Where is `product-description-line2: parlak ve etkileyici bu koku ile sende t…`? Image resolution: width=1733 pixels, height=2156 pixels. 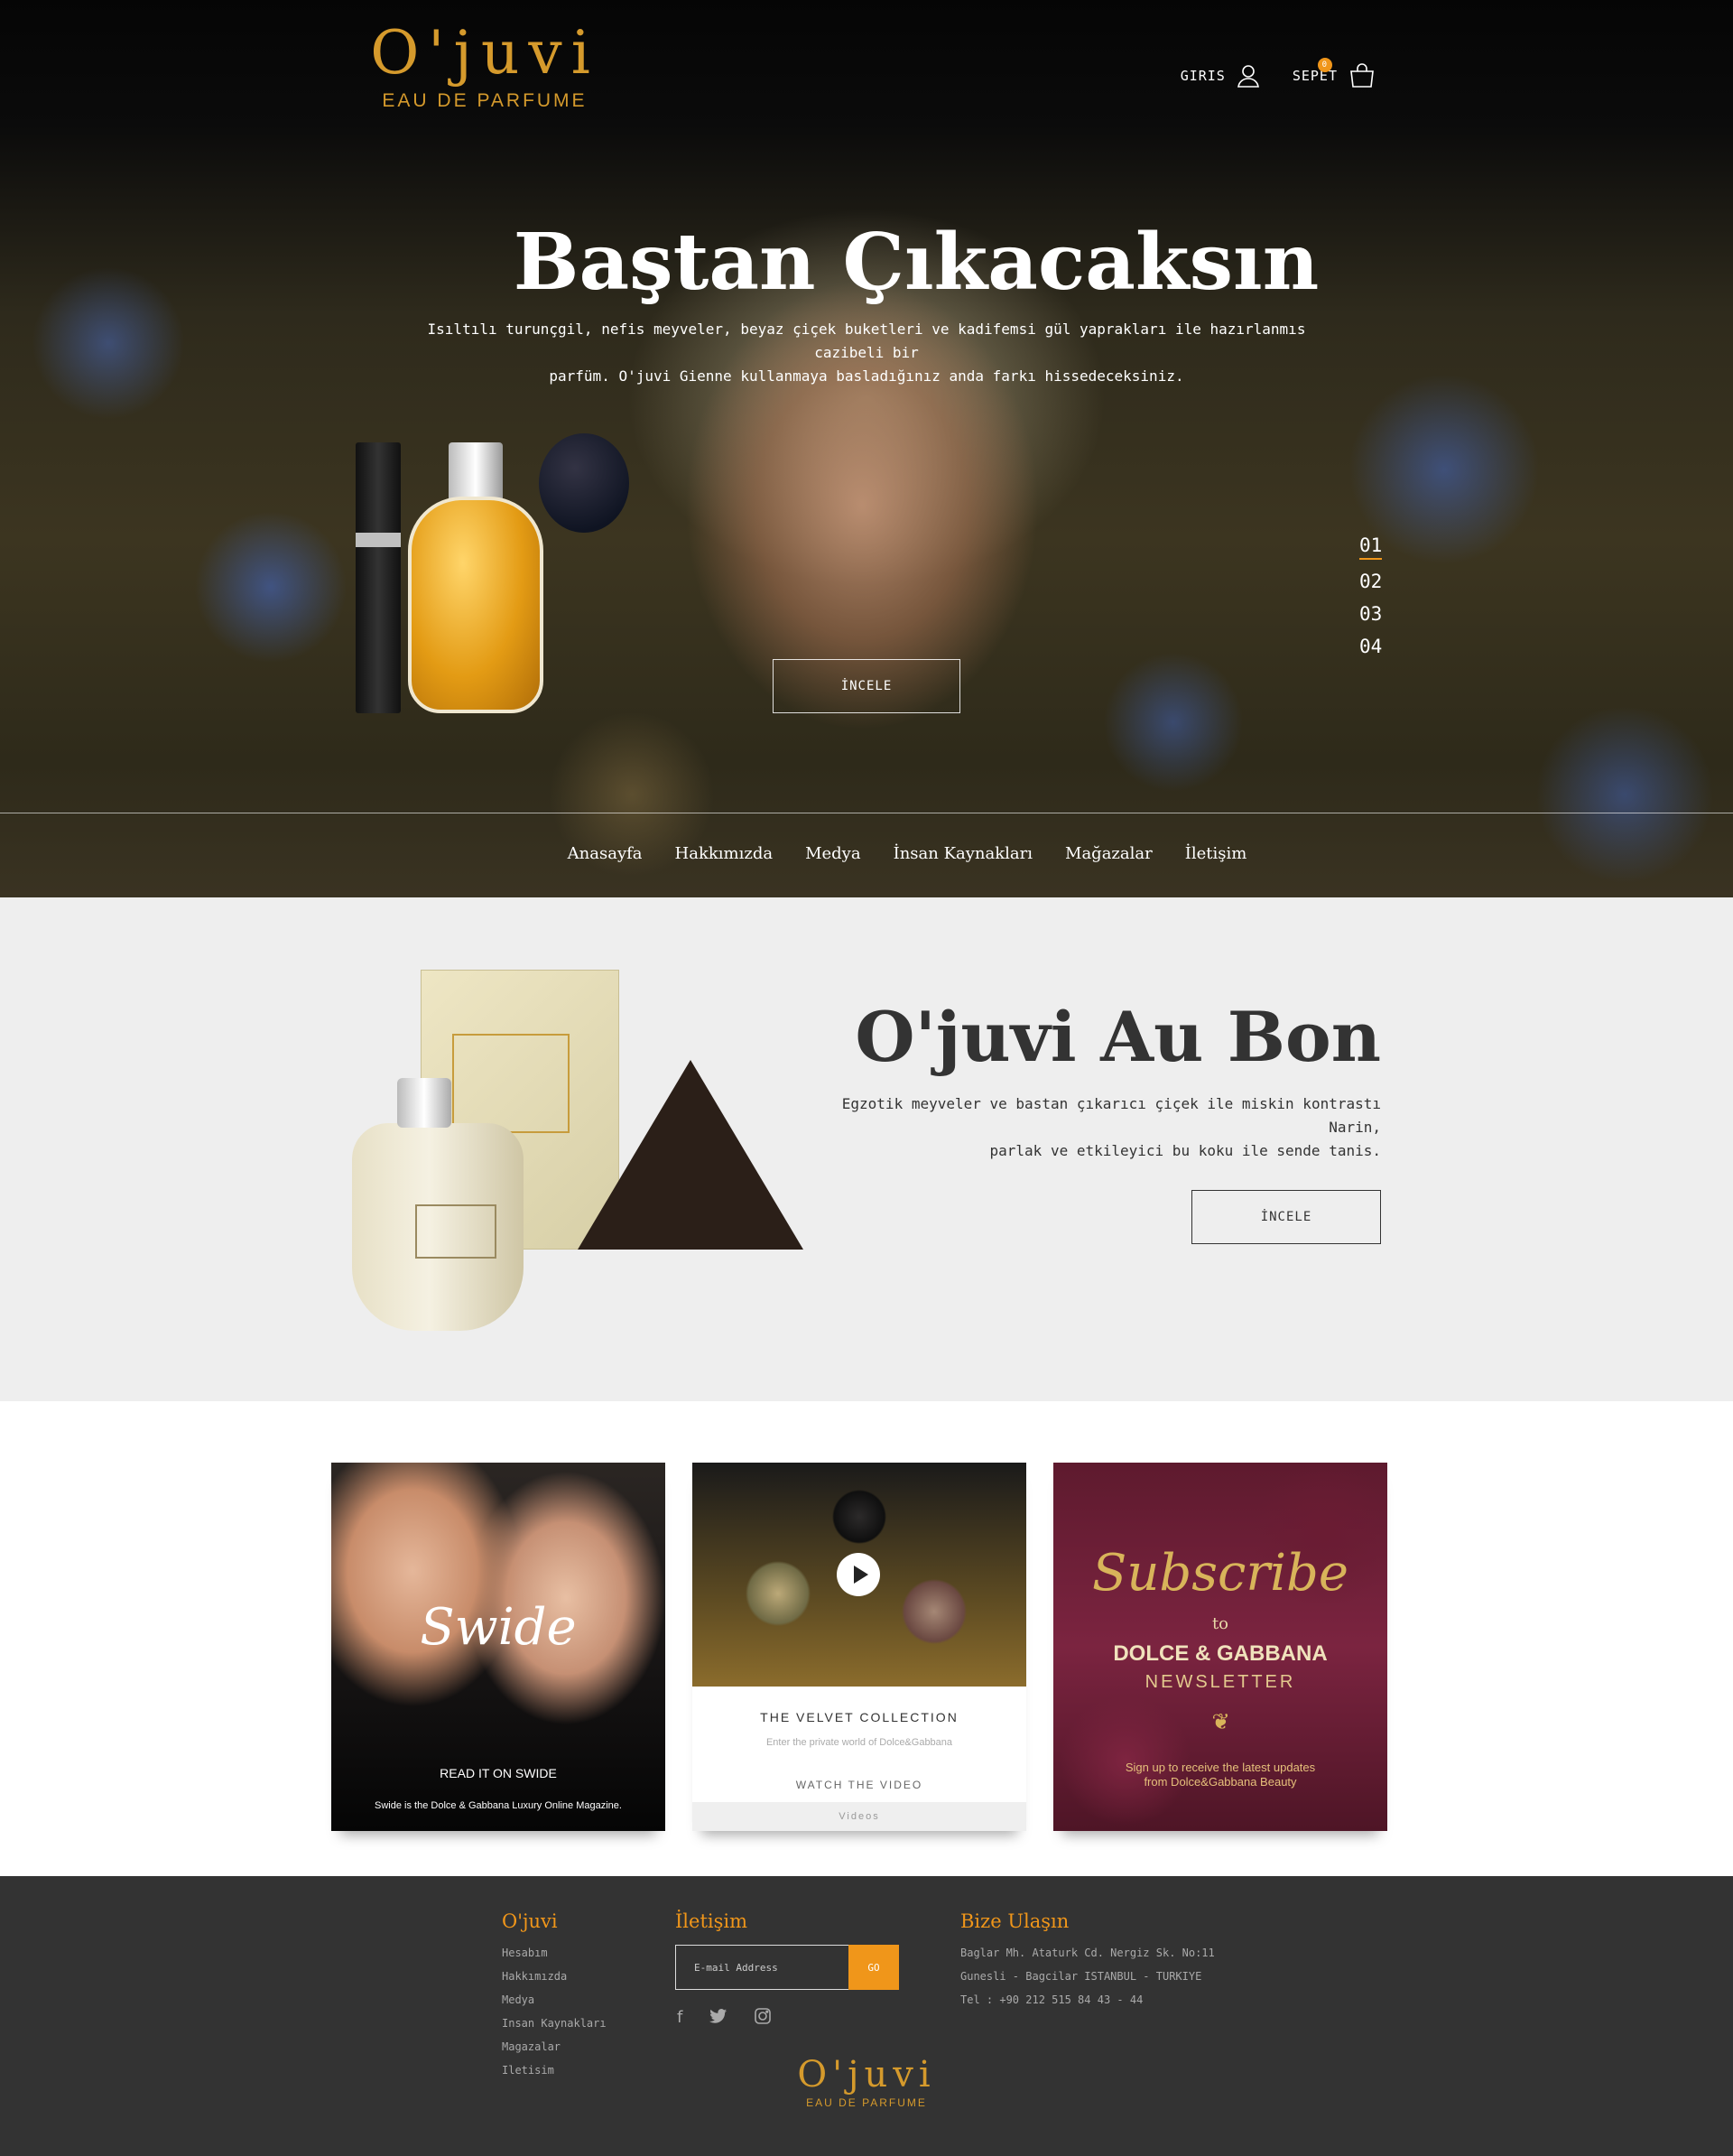 product-description-line2: parlak ve etkileyici bu koku ile sende t… is located at coordinates (1185, 1151).